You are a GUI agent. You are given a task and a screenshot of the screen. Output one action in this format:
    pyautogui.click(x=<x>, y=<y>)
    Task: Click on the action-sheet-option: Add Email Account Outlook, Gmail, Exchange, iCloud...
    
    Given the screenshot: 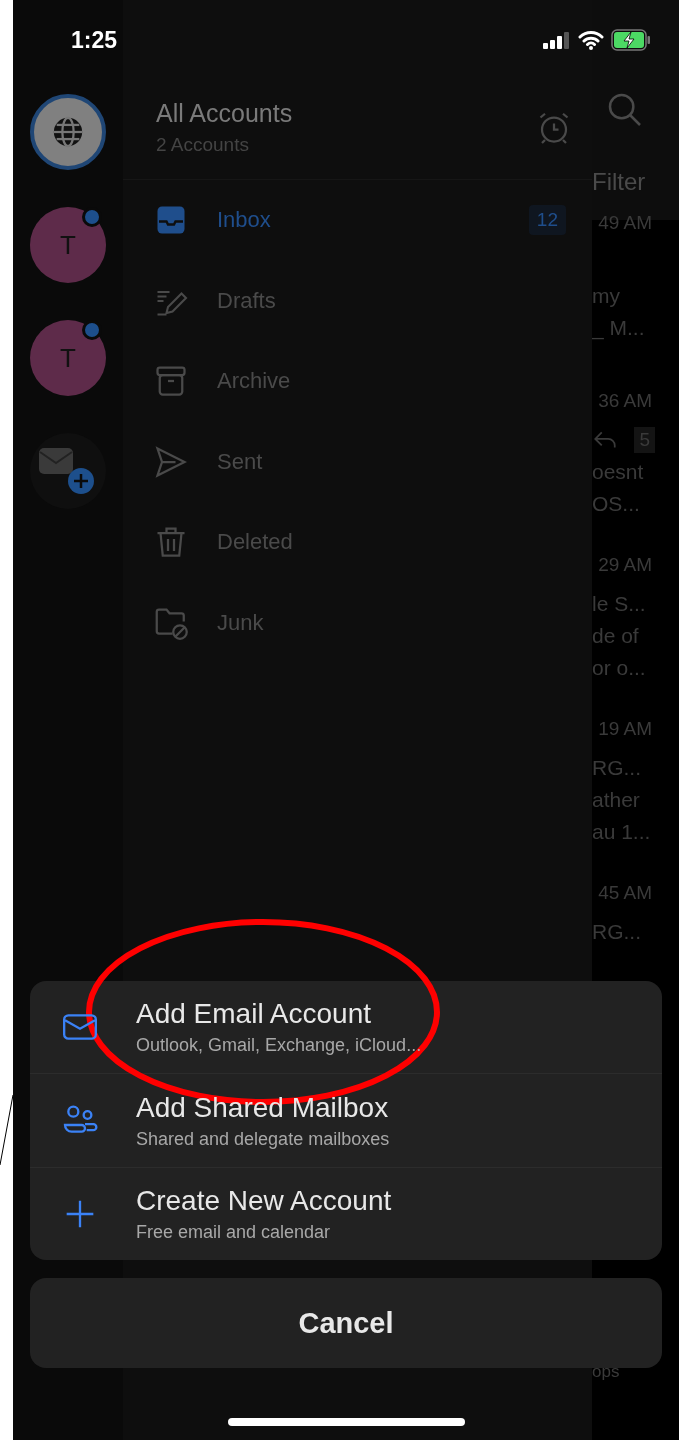 What is the action you would take?
    pyautogui.click(x=346, y=1027)
    